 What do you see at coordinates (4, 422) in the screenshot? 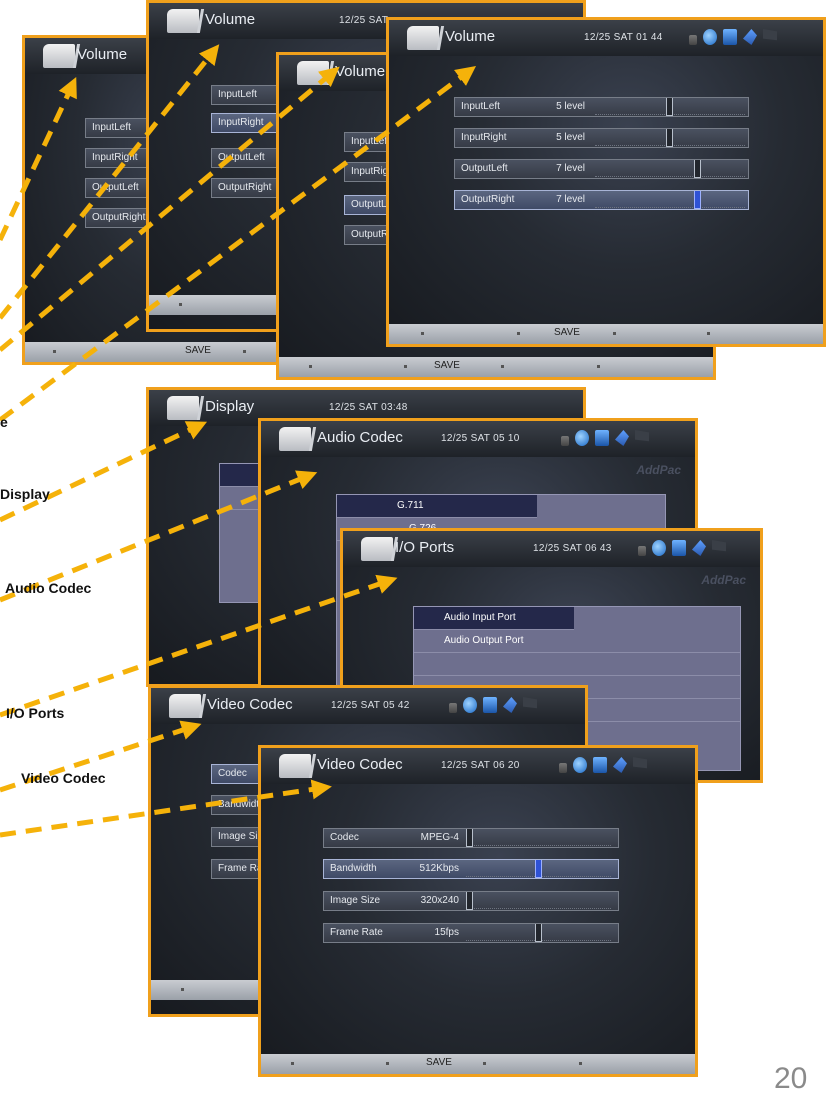
I see `callout-label-partial: e` at bounding box center [4, 422].